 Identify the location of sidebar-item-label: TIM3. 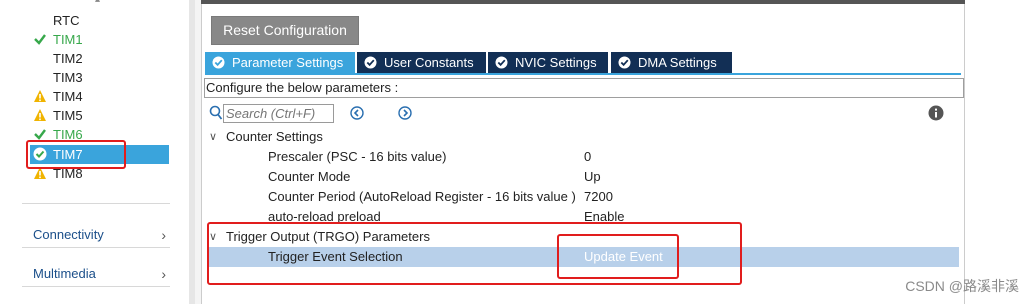
(68, 77).